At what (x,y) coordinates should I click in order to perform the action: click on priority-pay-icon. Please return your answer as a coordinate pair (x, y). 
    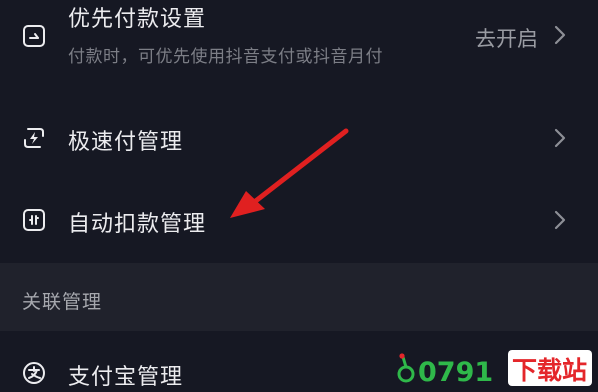
    Looking at the image, I should click on (34, 36).